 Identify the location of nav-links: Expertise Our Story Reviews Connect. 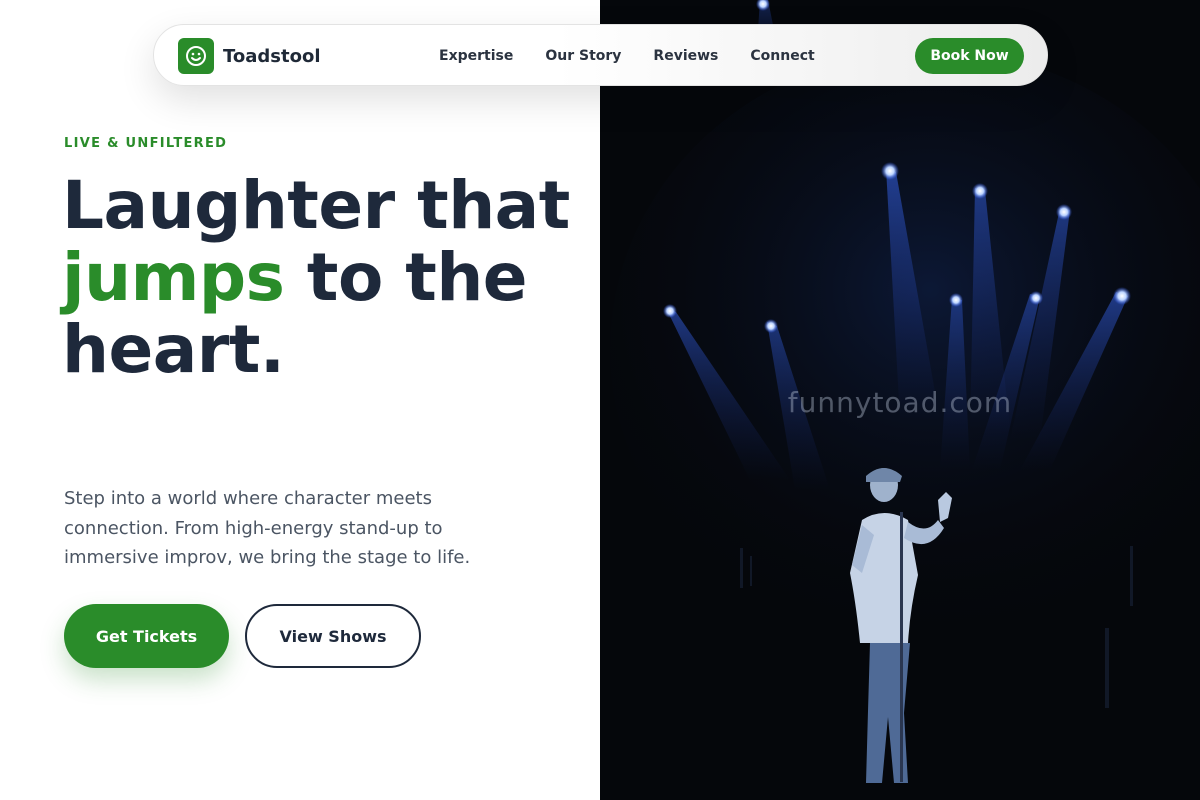
(643, 56).